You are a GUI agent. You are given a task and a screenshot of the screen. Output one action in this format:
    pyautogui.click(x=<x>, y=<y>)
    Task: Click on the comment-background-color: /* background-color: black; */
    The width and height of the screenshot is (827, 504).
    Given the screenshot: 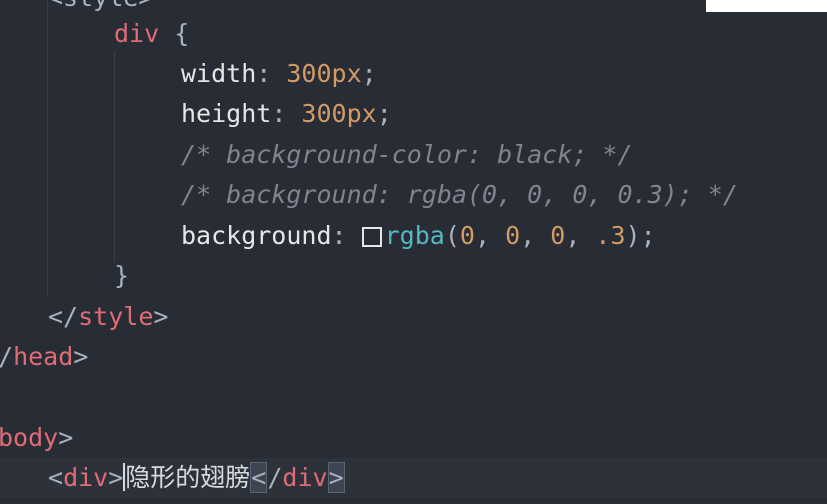 What is the action you would take?
    pyautogui.click(x=407, y=154)
    